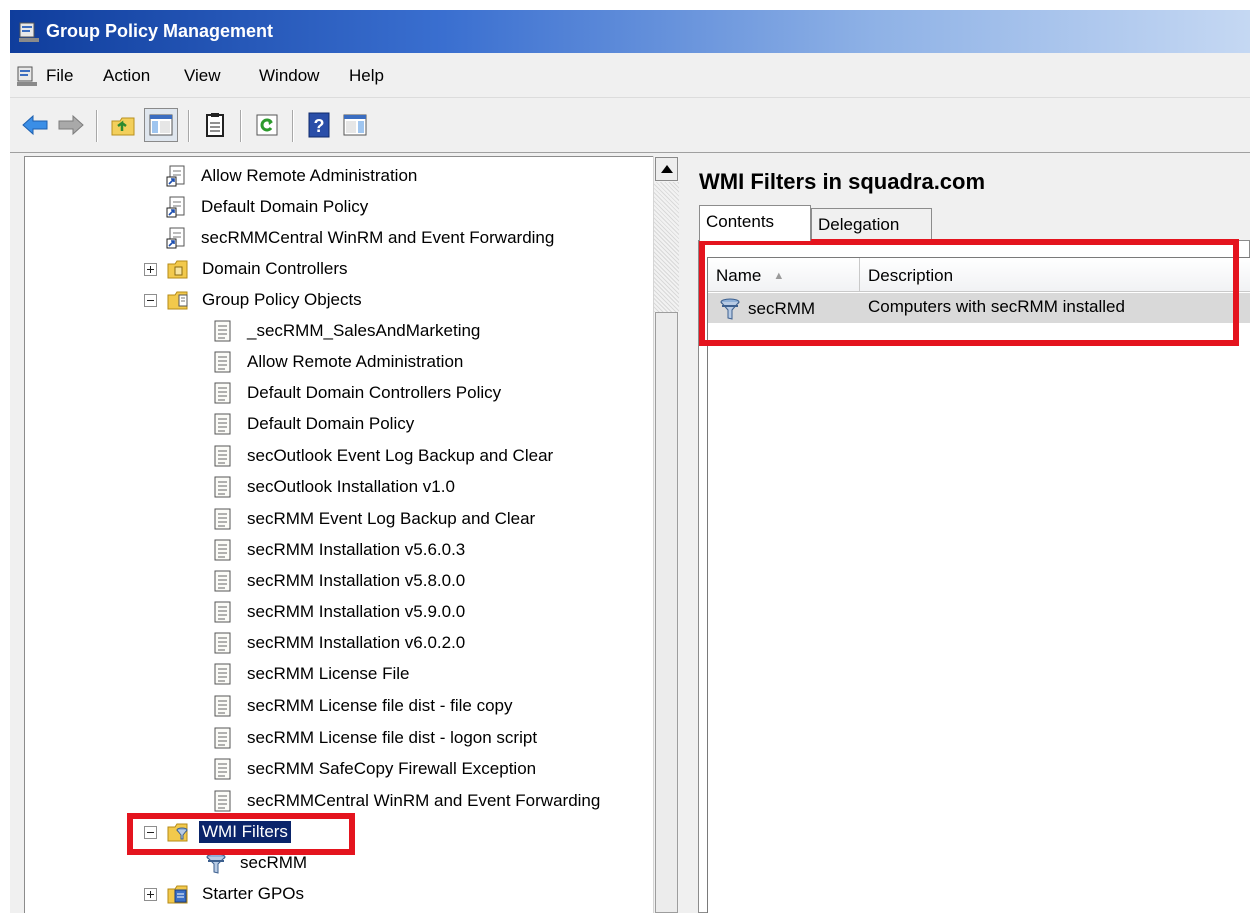  I want to click on show-hide-console-tree-button, so click(161, 125).